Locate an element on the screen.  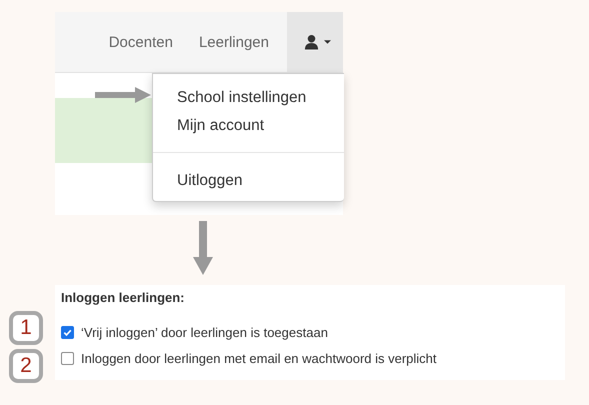
menu-item: Uitloggen is located at coordinates (248, 181).